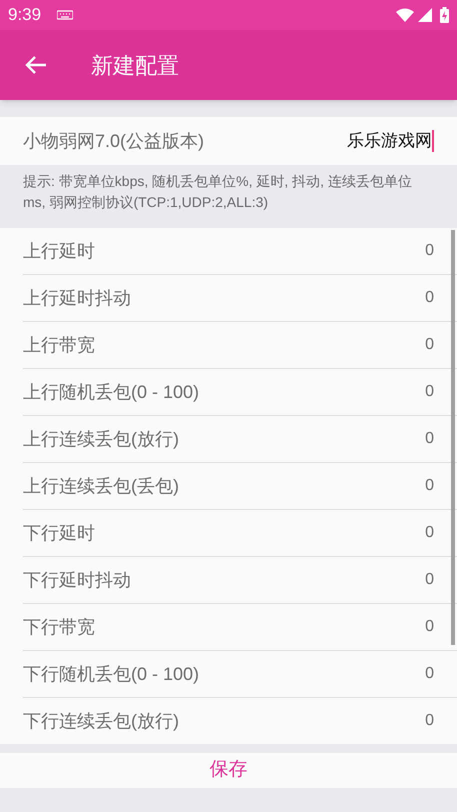  What do you see at coordinates (217, 192) in the screenshot?
I see `hint-text: 提示: 带宽单位kbps, 随机丢包单位%, 延时, 抖动, 连续丢包单位ms, 弱网控制协议(TCP:1,UDP:2,ALL:3)` at bounding box center [217, 192].